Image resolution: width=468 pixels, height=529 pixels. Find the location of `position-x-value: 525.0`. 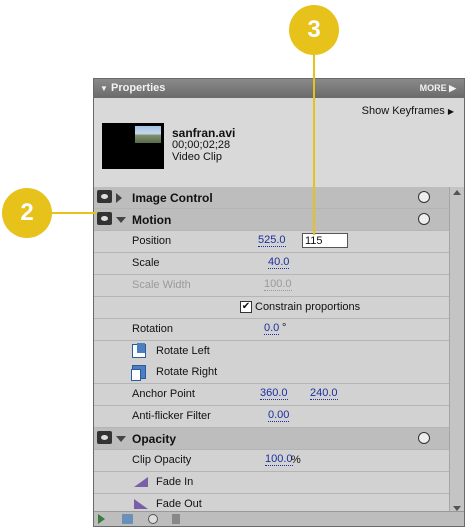

position-x-value: 525.0 is located at coordinates (272, 241).